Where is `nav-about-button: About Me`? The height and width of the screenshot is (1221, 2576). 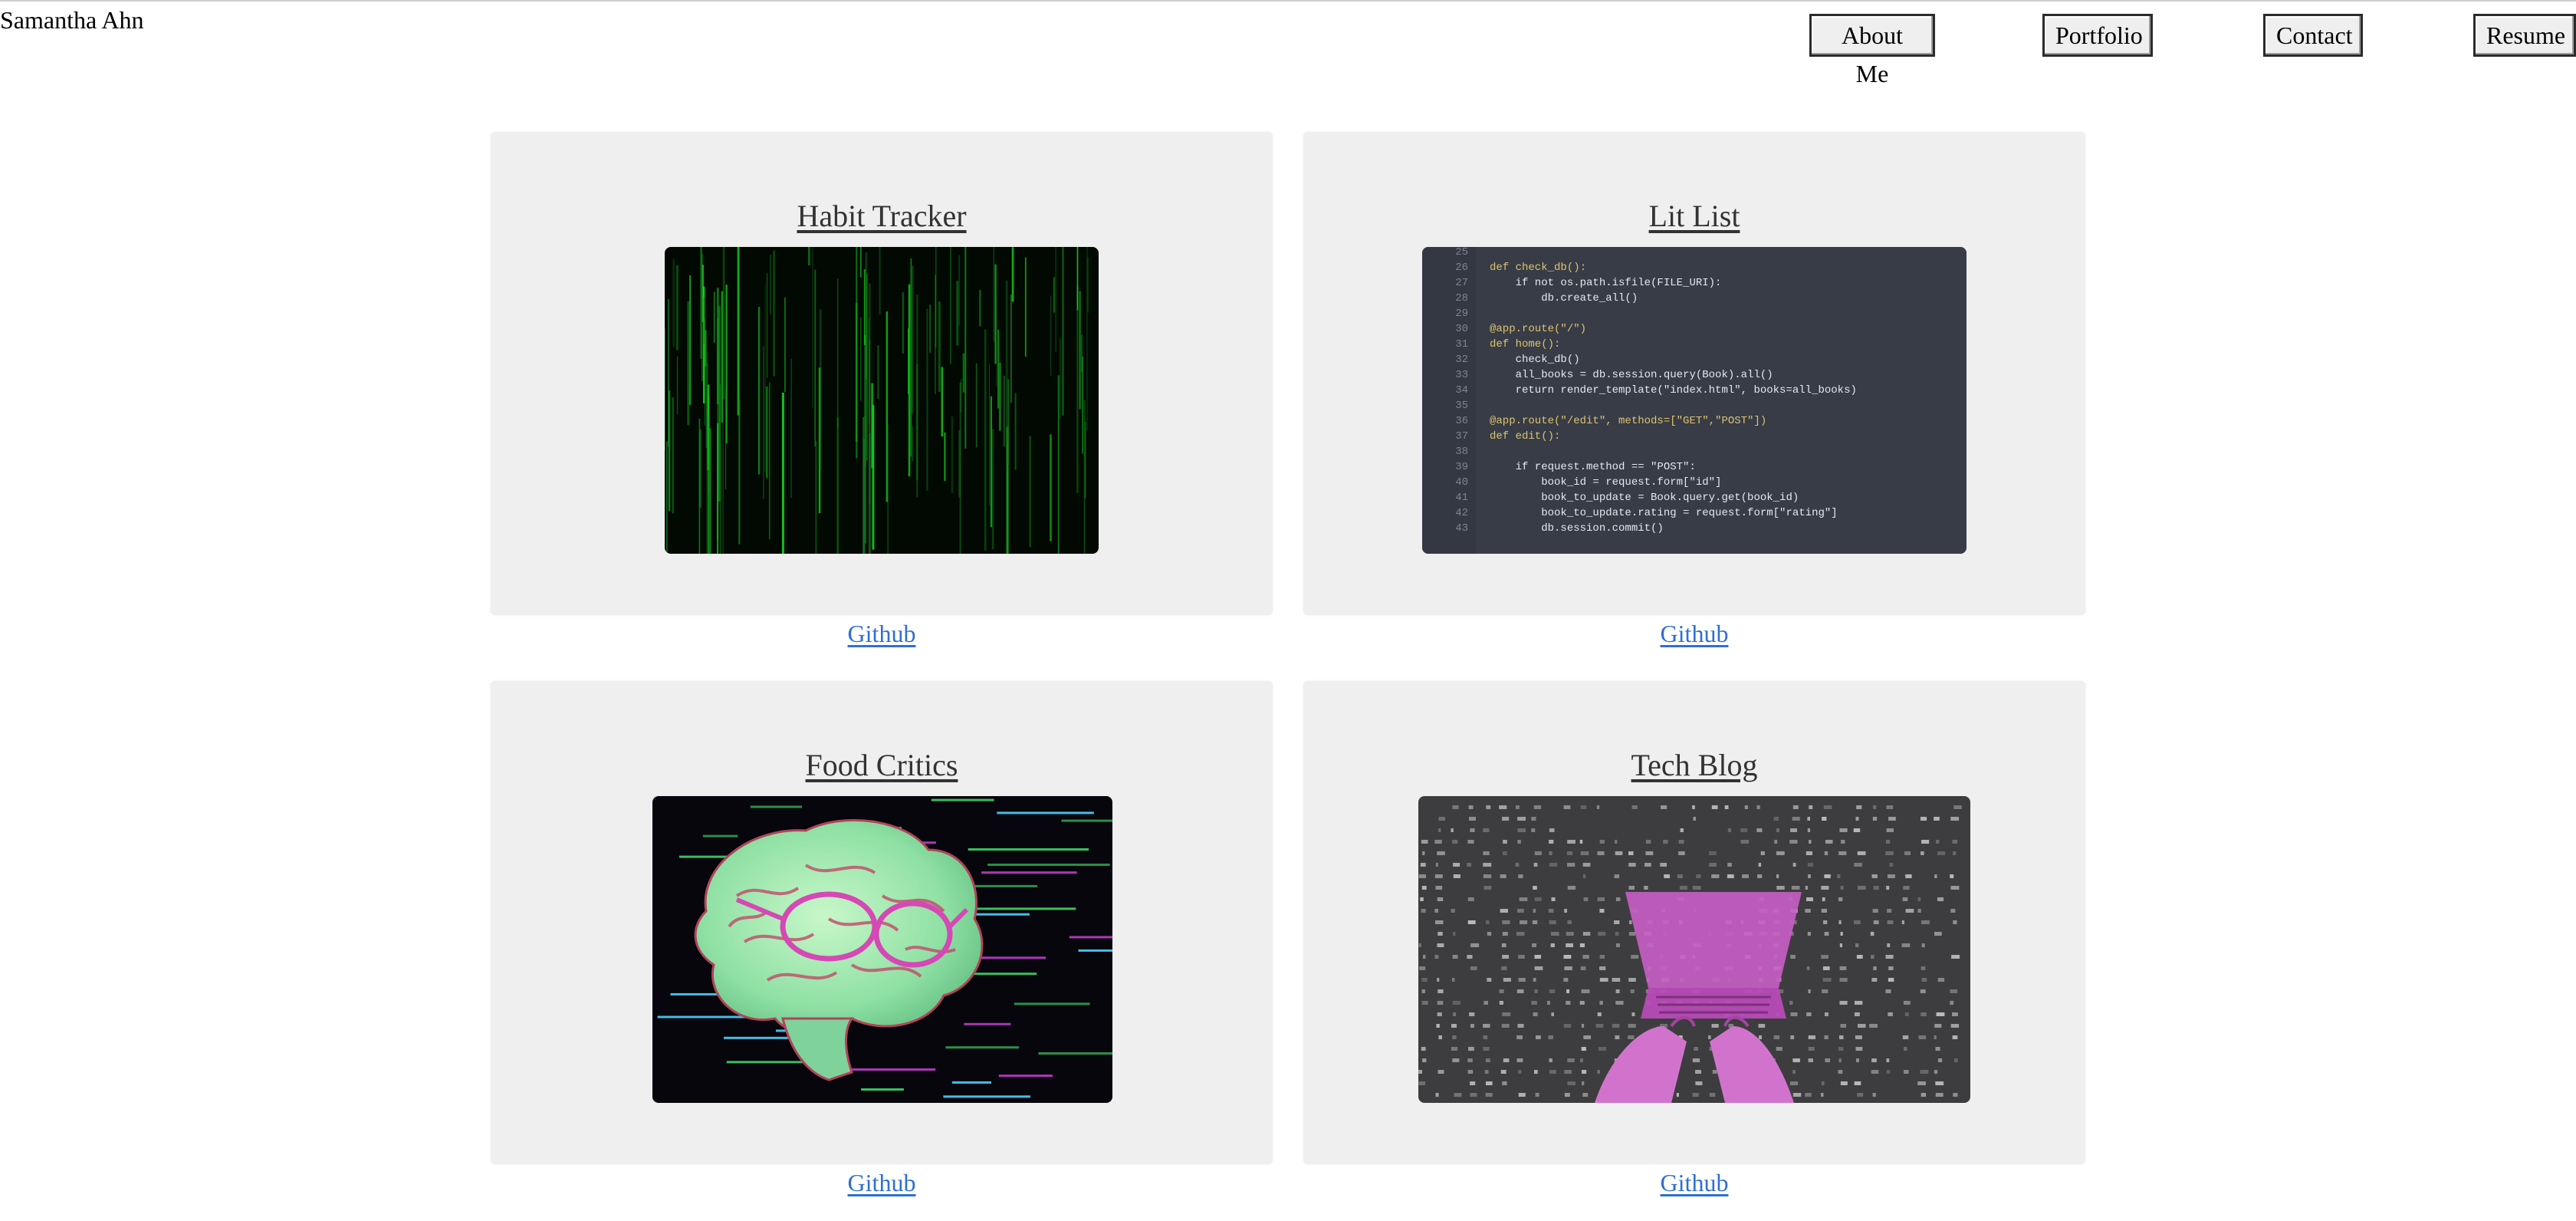 nav-about-button: About Me is located at coordinates (1872, 50).